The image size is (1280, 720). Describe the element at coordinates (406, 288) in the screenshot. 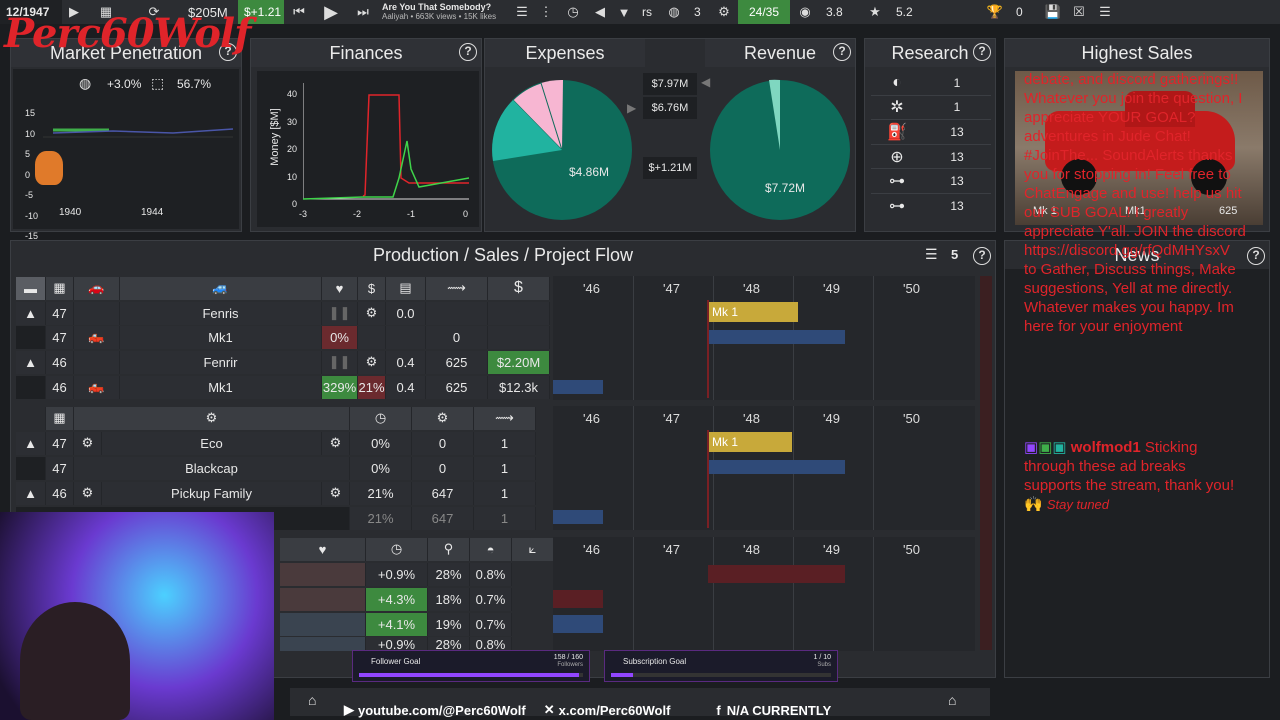

I see `stack-col-icon: ▤` at that location.